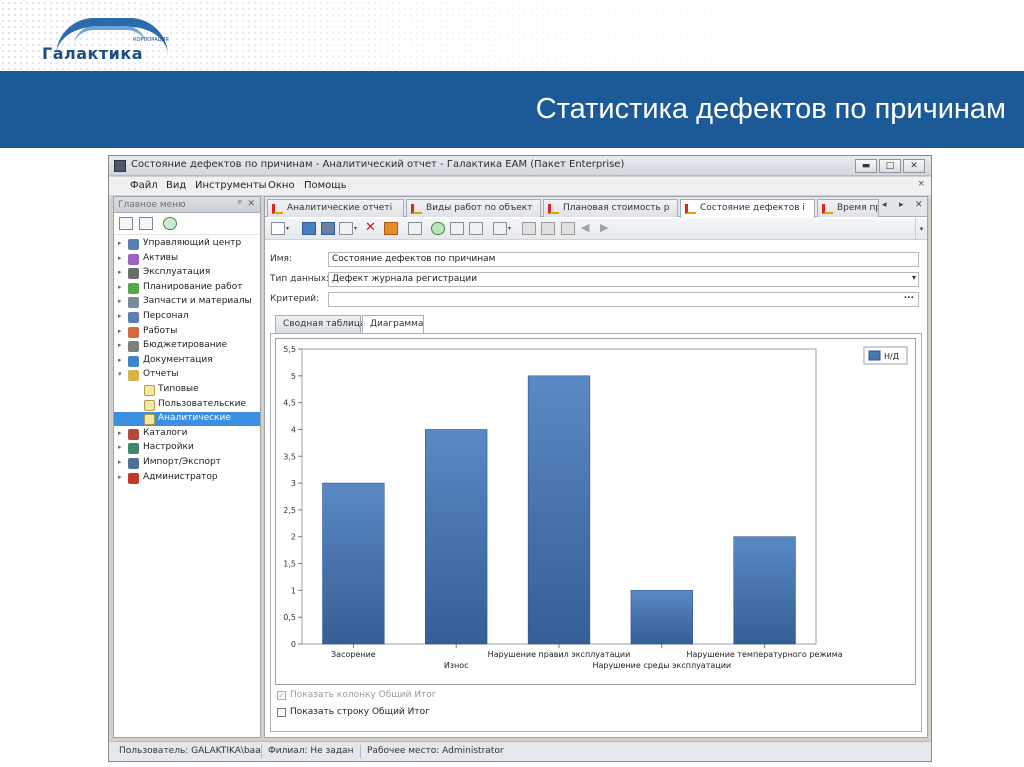 This screenshot has width=1024, height=767. Describe the element at coordinates (919, 205) in the screenshot. I see `tab-close-icon: ✕` at that location.